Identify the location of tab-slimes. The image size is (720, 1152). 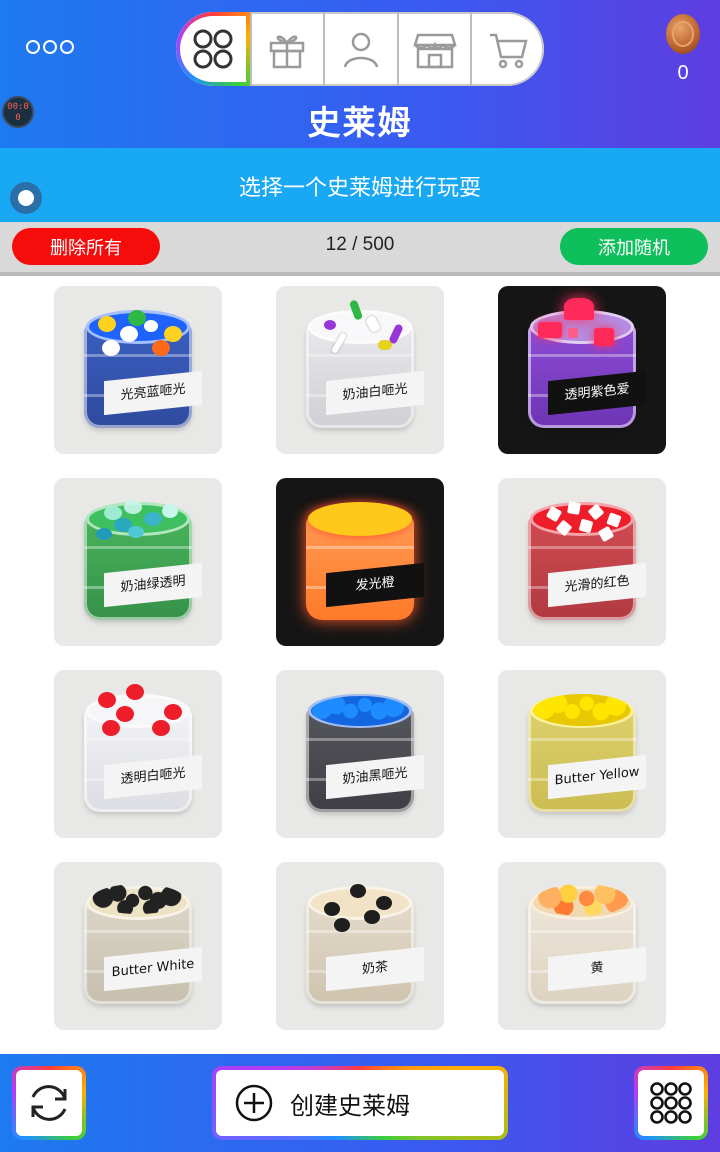
(213, 49).